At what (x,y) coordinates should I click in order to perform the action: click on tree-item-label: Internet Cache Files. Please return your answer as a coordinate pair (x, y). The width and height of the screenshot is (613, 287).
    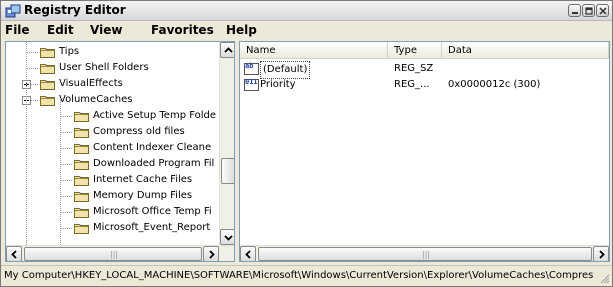
    Looking at the image, I should click on (143, 179).